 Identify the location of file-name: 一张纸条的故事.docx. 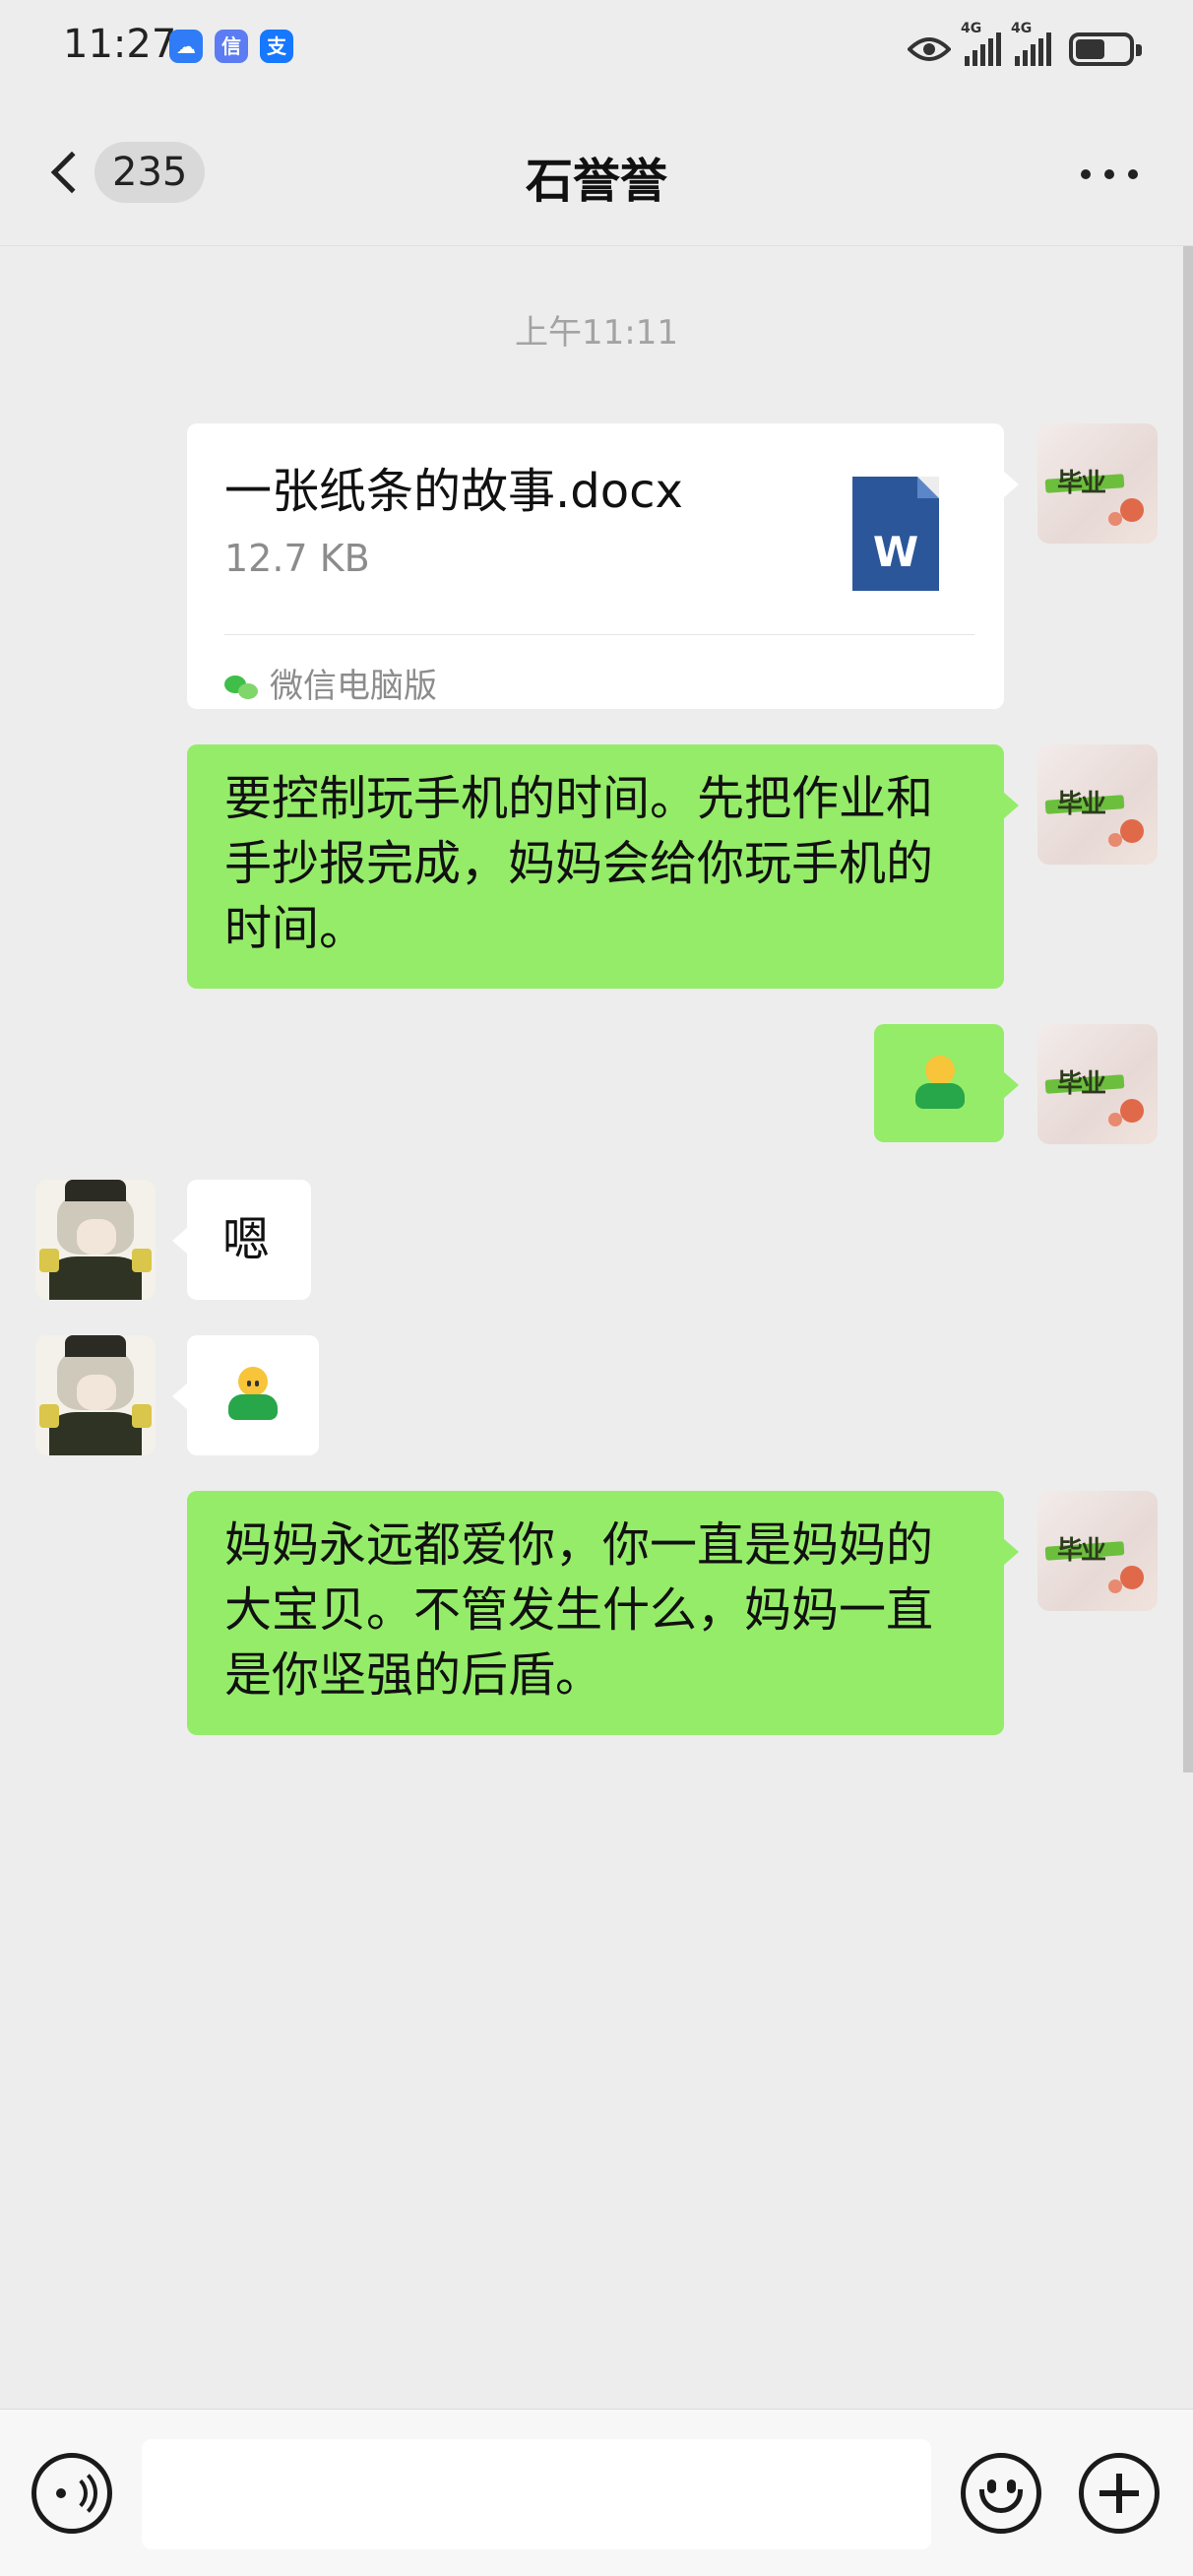
(453, 491).